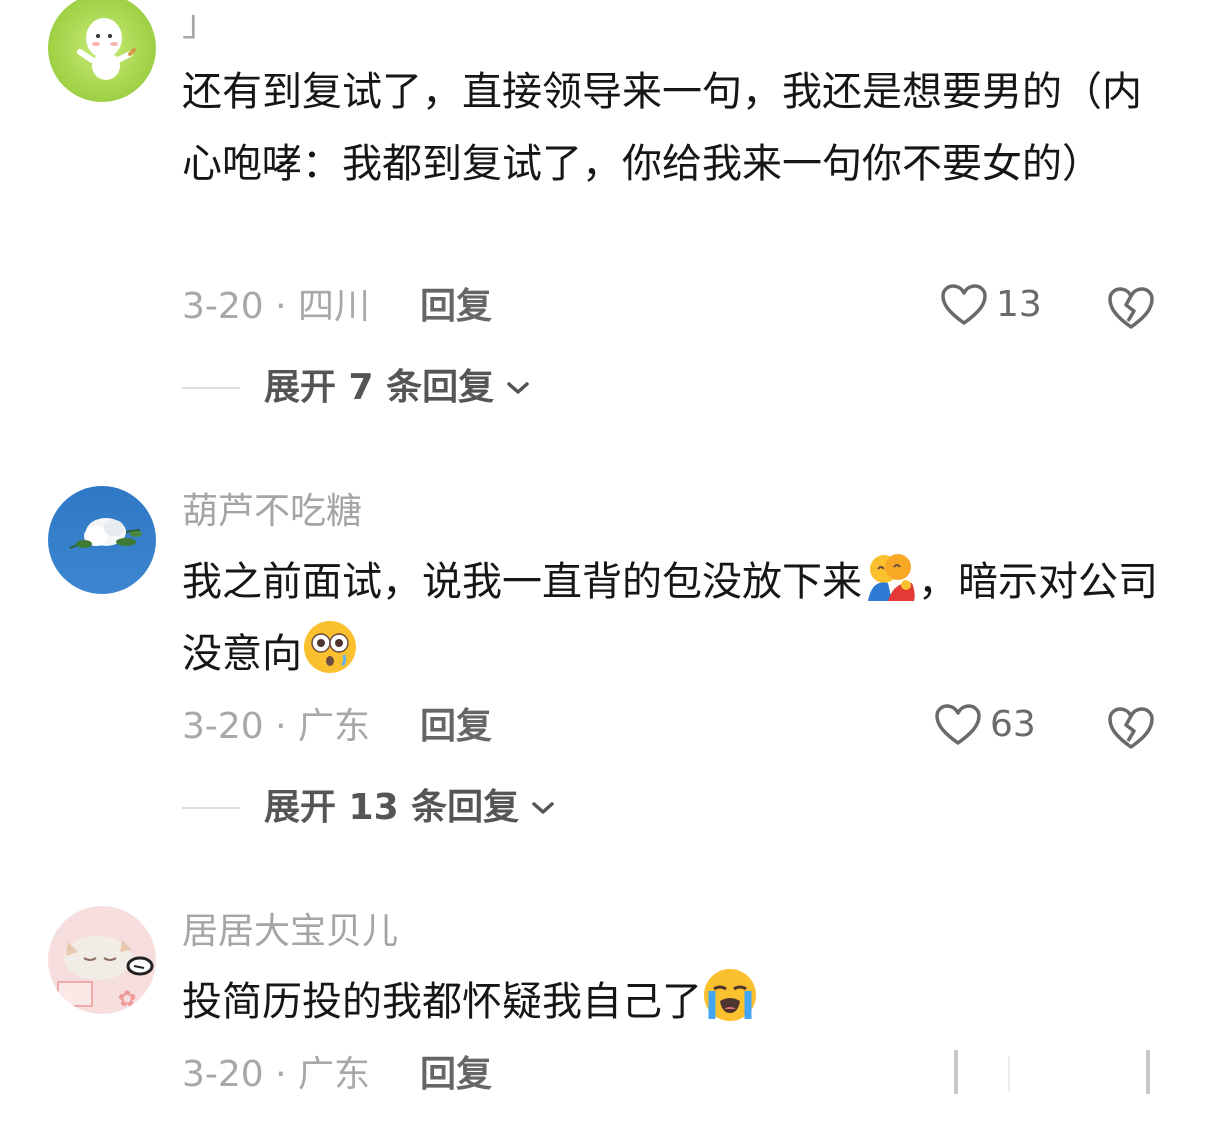  Describe the element at coordinates (985, 725) in the screenshot. I see `like-button: 63` at that location.